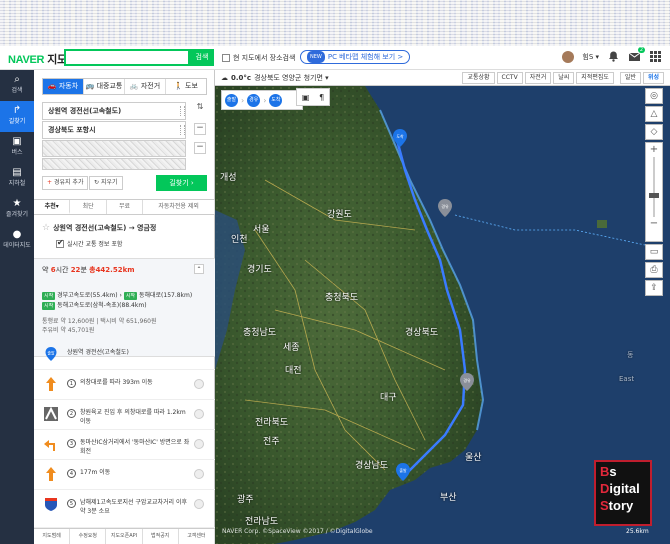 The image size is (670, 544). Describe the element at coordinates (200, 108) in the screenshot. I see `swap-route-button: ⇅` at that location.